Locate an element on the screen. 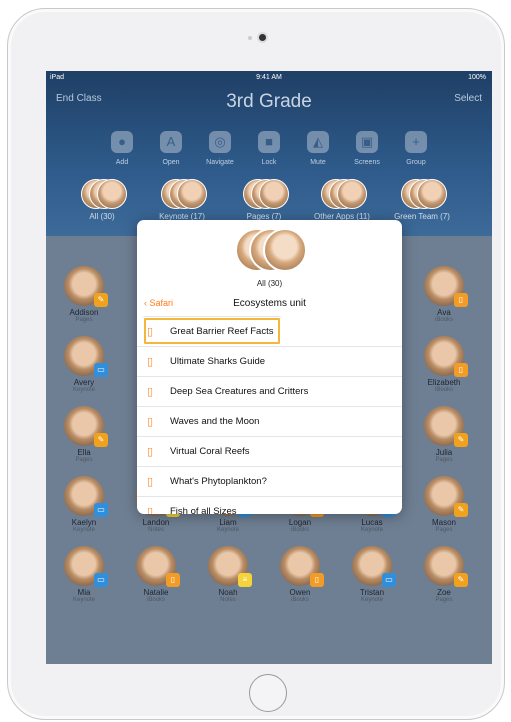  student-app: Notes is located at coordinates (228, 600).